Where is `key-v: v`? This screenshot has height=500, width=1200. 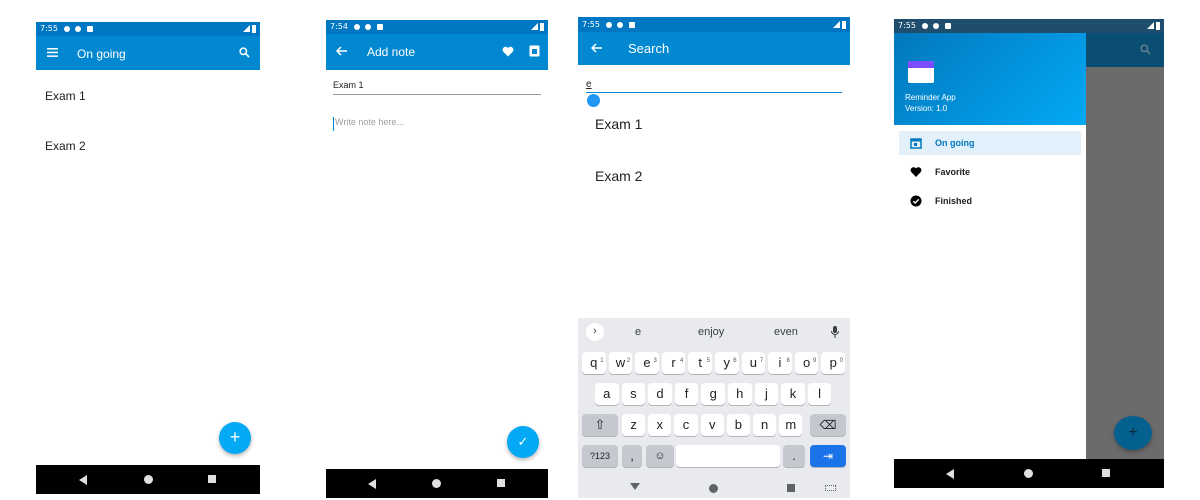 key-v: v is located at coordinates (712, 425).